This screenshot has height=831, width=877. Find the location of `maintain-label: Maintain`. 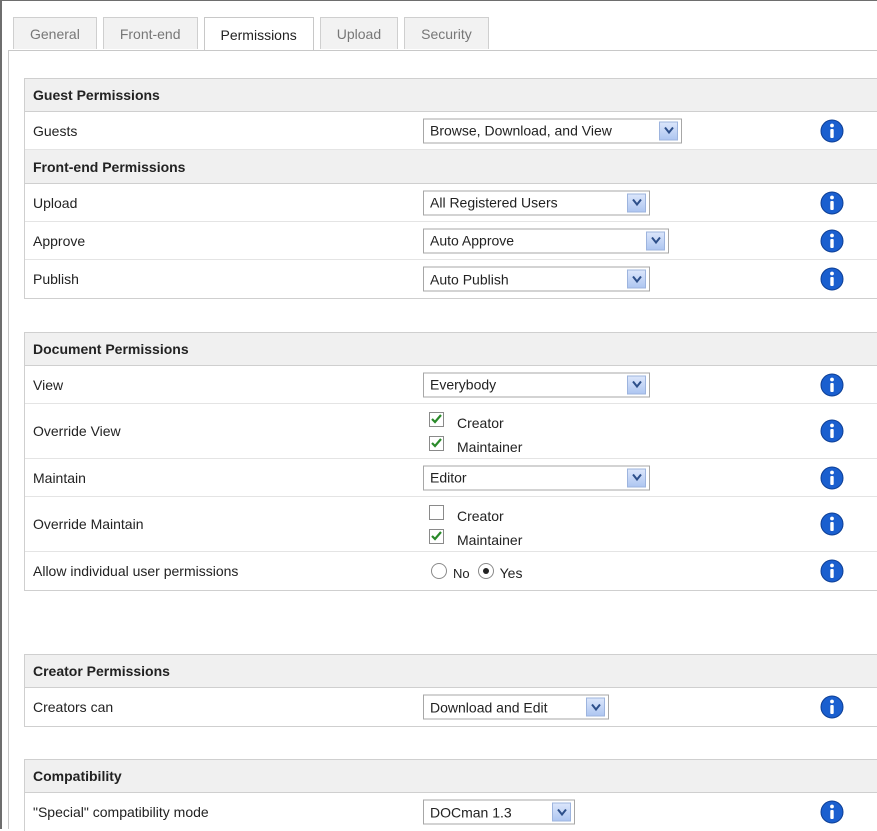

maintain-label: Maintain is located at coordinates (59, 477).